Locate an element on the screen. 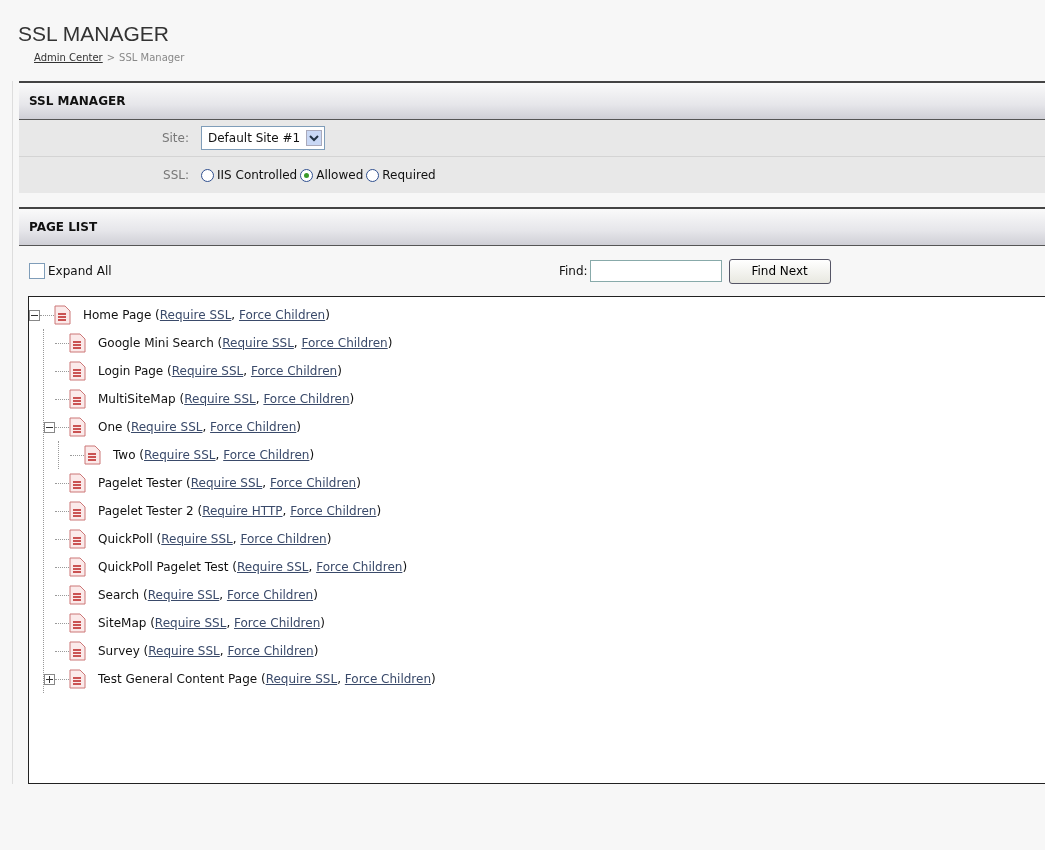 Image resolution: width=1045 pixels, height=850 pixels. expand-toggle is located at coordinates (49, 679).